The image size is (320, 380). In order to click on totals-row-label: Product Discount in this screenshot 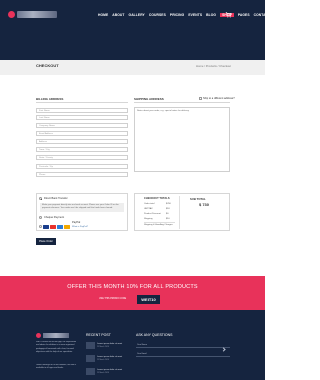, I will do `click(152, 214)`.